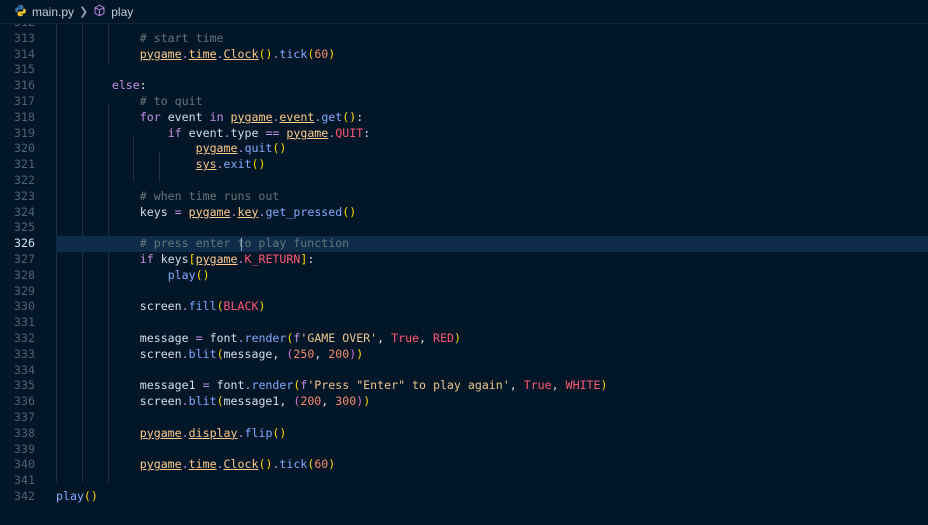 The width and height of the screenshot is (928, 525). Describe the element at coordinates (24, 180) in the screenshot. I see `line-number: 322` at that location.